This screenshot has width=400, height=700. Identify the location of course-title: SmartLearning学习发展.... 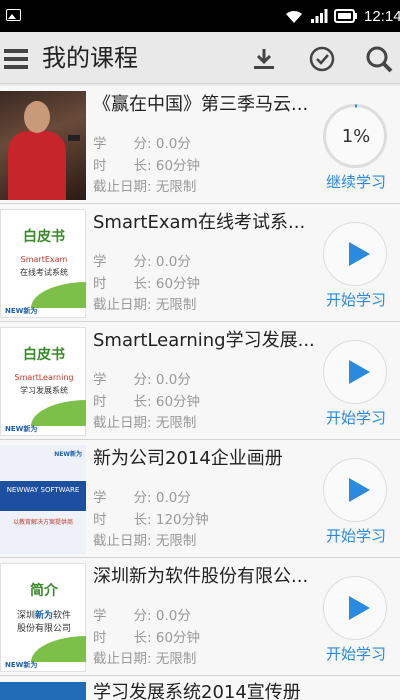
(204, 340).